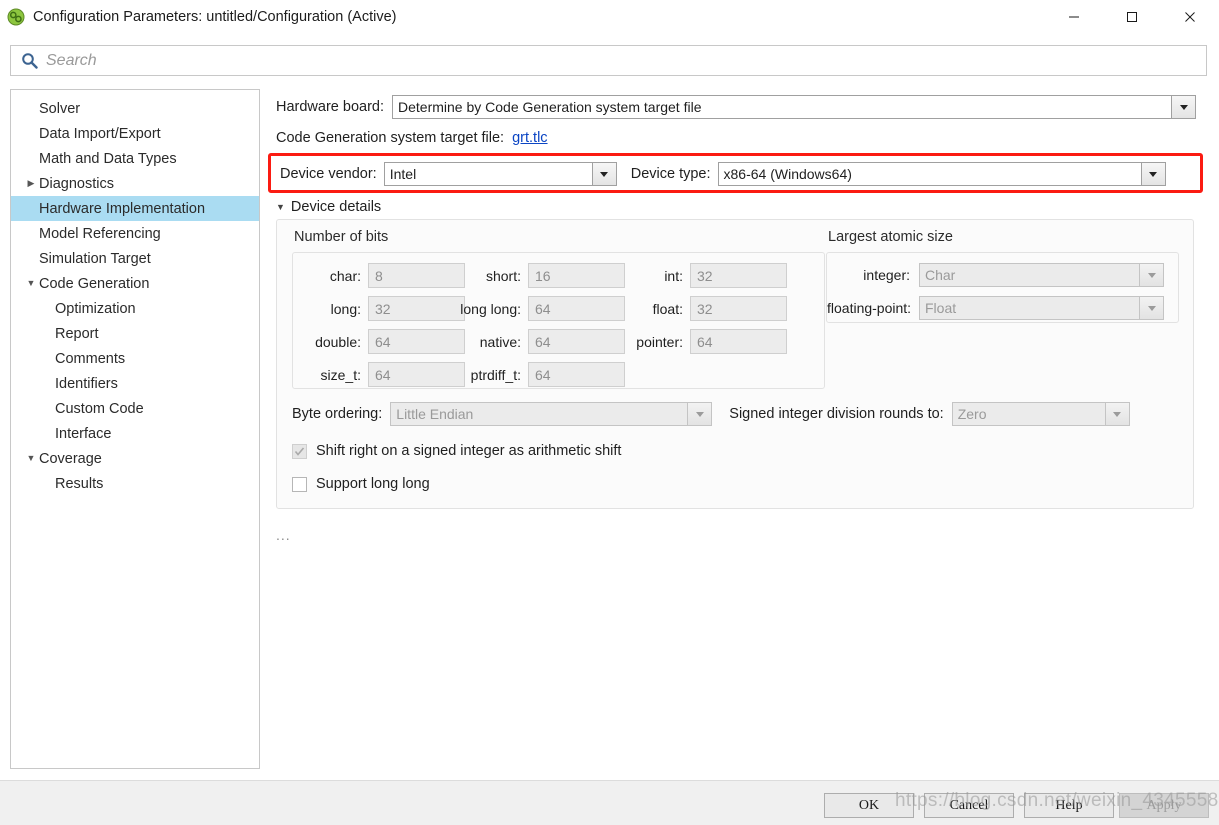 The height and width of the screenshot is (825, 1219). What do you see at coordinates (70, 458) in the screenshot?
I see `sidebar-item-label: Coverage` at bounding box center [70, 458].